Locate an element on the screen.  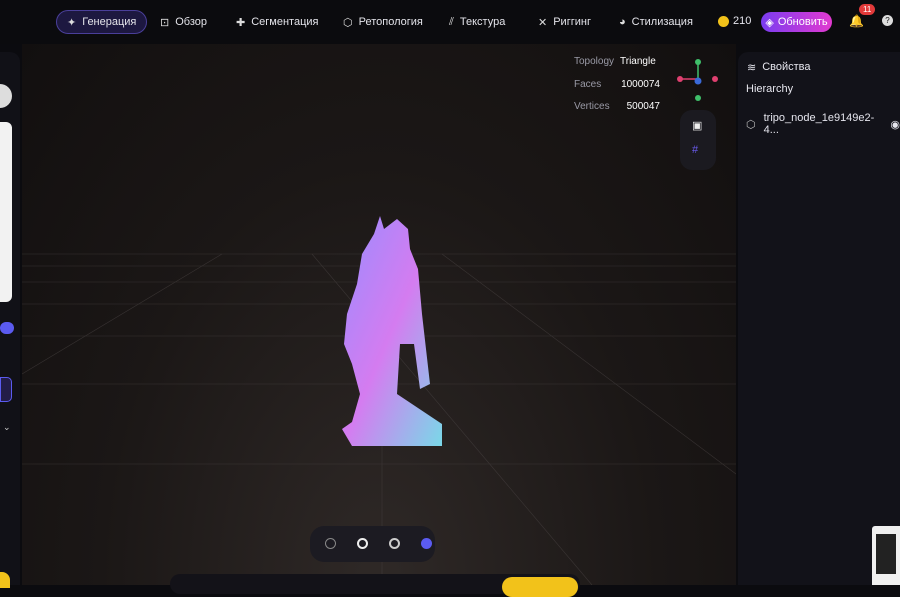
axis-gizmo is located at coordinates (697, 79).